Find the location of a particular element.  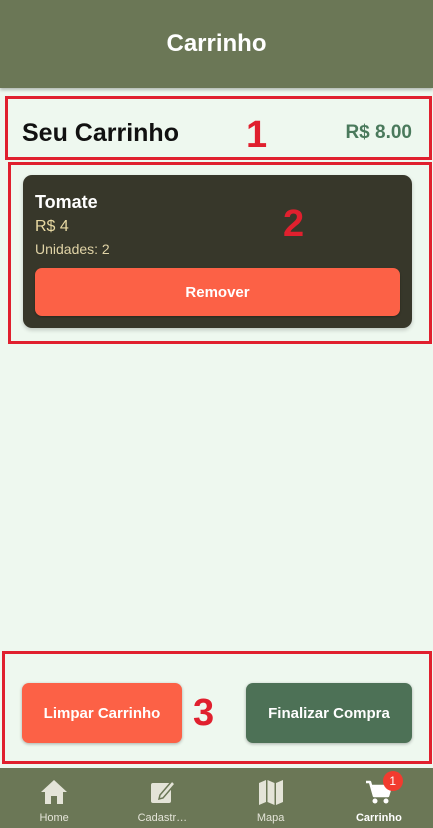

home-icon is located at coordinates (54, 792).